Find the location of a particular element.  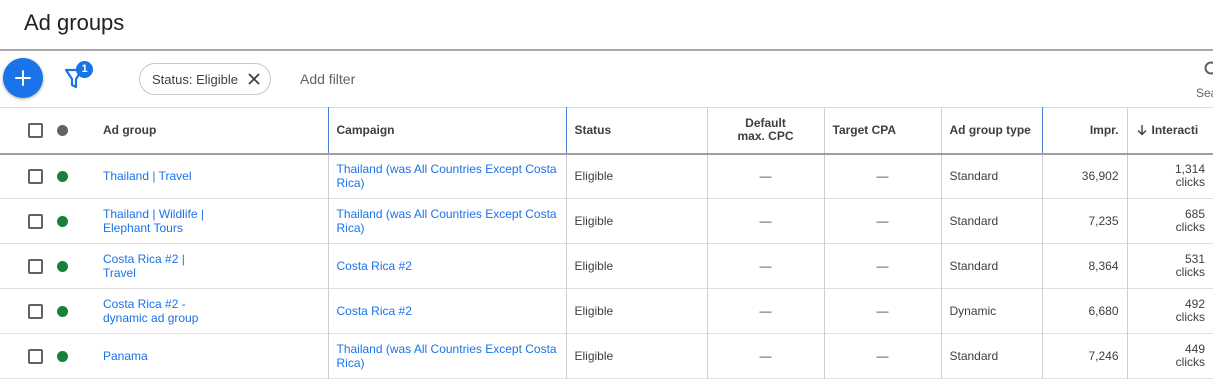

interactions-cell: 449 clicks is located at coordinates (1169, 356).